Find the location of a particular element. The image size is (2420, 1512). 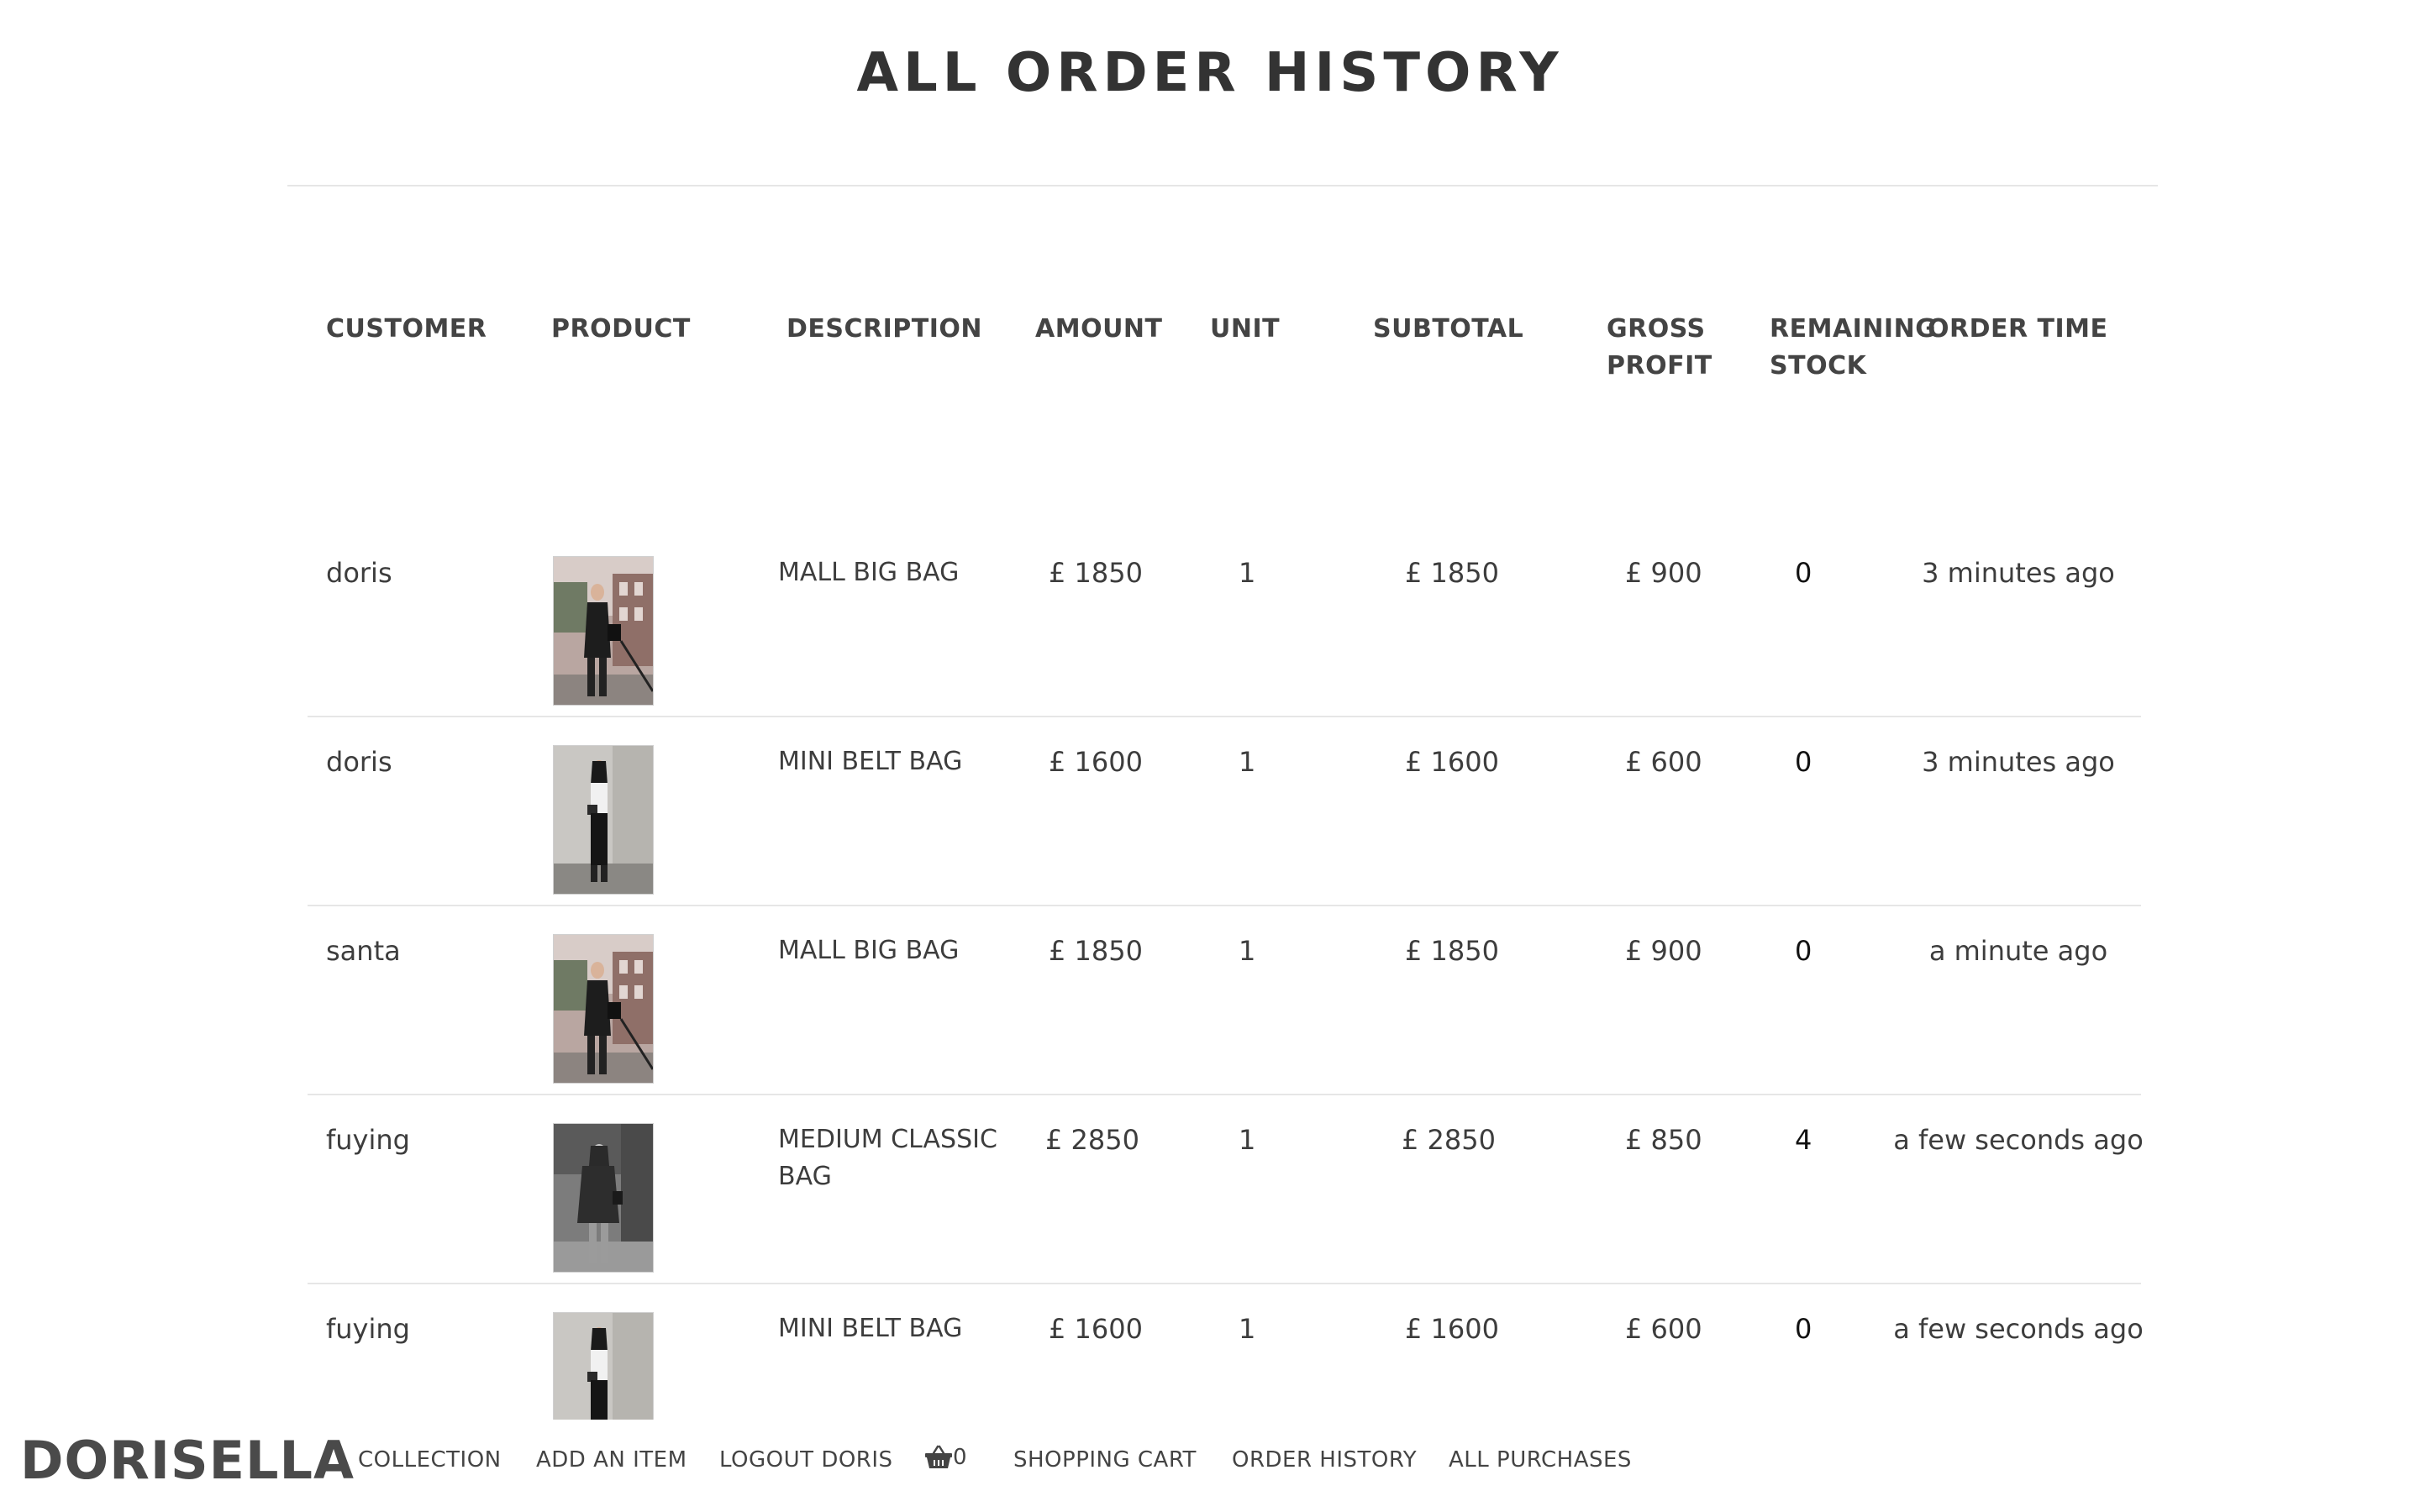

nav-all-purchases: ALL PURCHASES is located at coordinates (1540, 1460).